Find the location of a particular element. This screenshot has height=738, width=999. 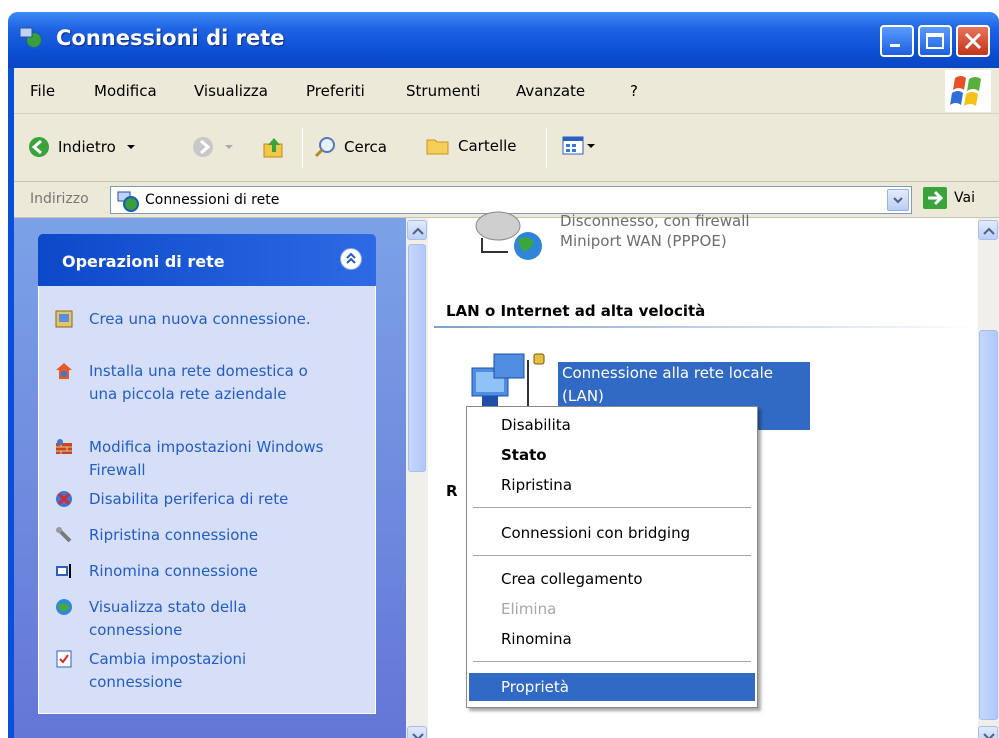

firewall-icon is located at coordinates (64, 446).